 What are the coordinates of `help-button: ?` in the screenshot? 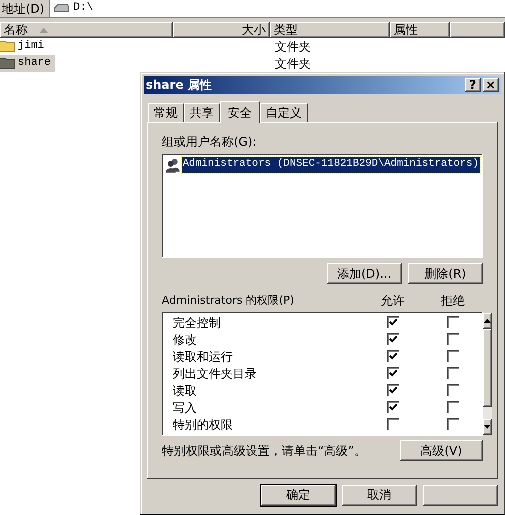 It's located at (473, 85).